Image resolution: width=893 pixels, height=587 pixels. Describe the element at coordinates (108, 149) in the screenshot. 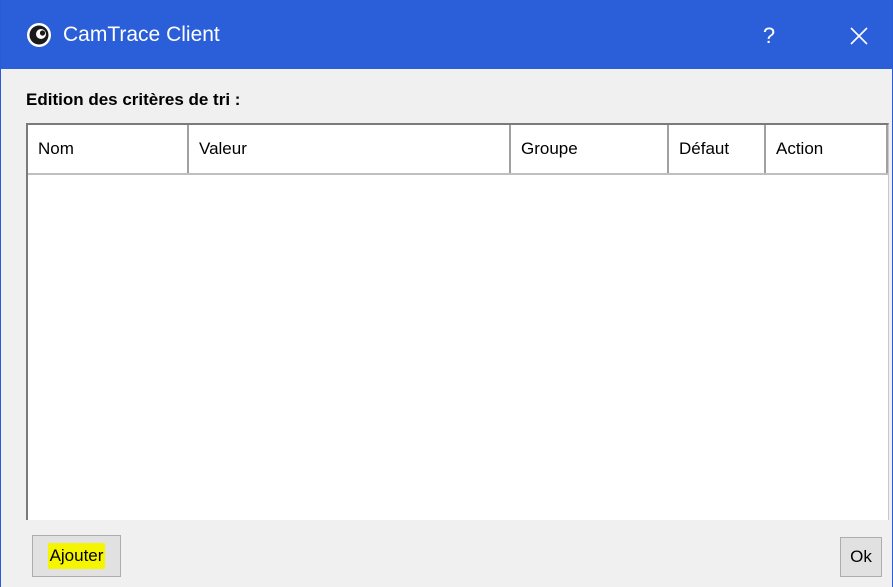

I see `column-header-nom: Nom` at that location.